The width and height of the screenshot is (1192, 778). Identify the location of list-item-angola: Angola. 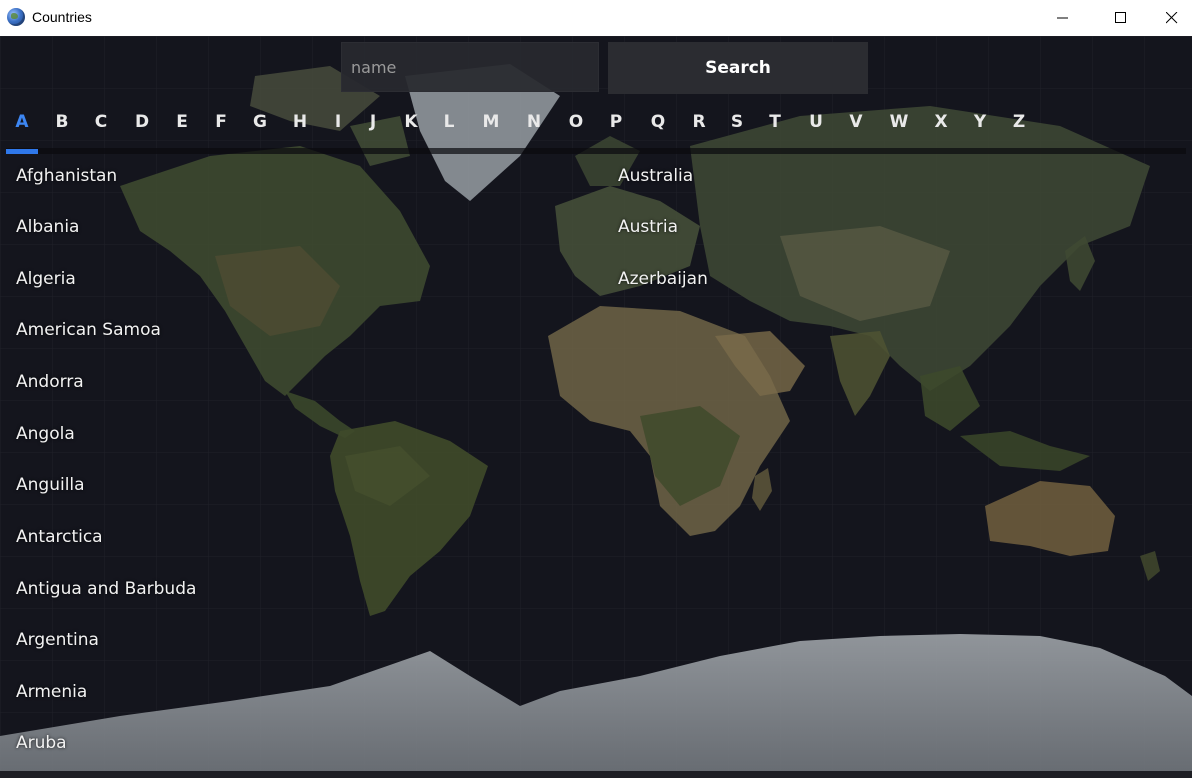
(45, 434).